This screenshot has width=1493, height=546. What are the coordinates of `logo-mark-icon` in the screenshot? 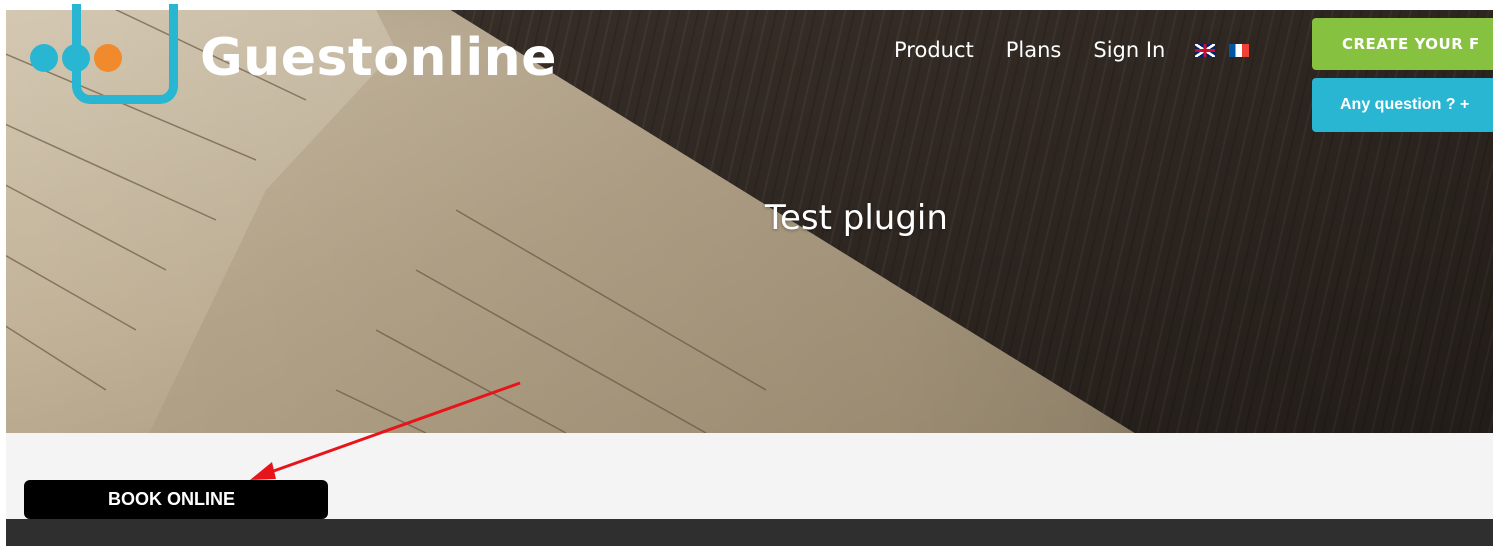 It's located at (110, 54).